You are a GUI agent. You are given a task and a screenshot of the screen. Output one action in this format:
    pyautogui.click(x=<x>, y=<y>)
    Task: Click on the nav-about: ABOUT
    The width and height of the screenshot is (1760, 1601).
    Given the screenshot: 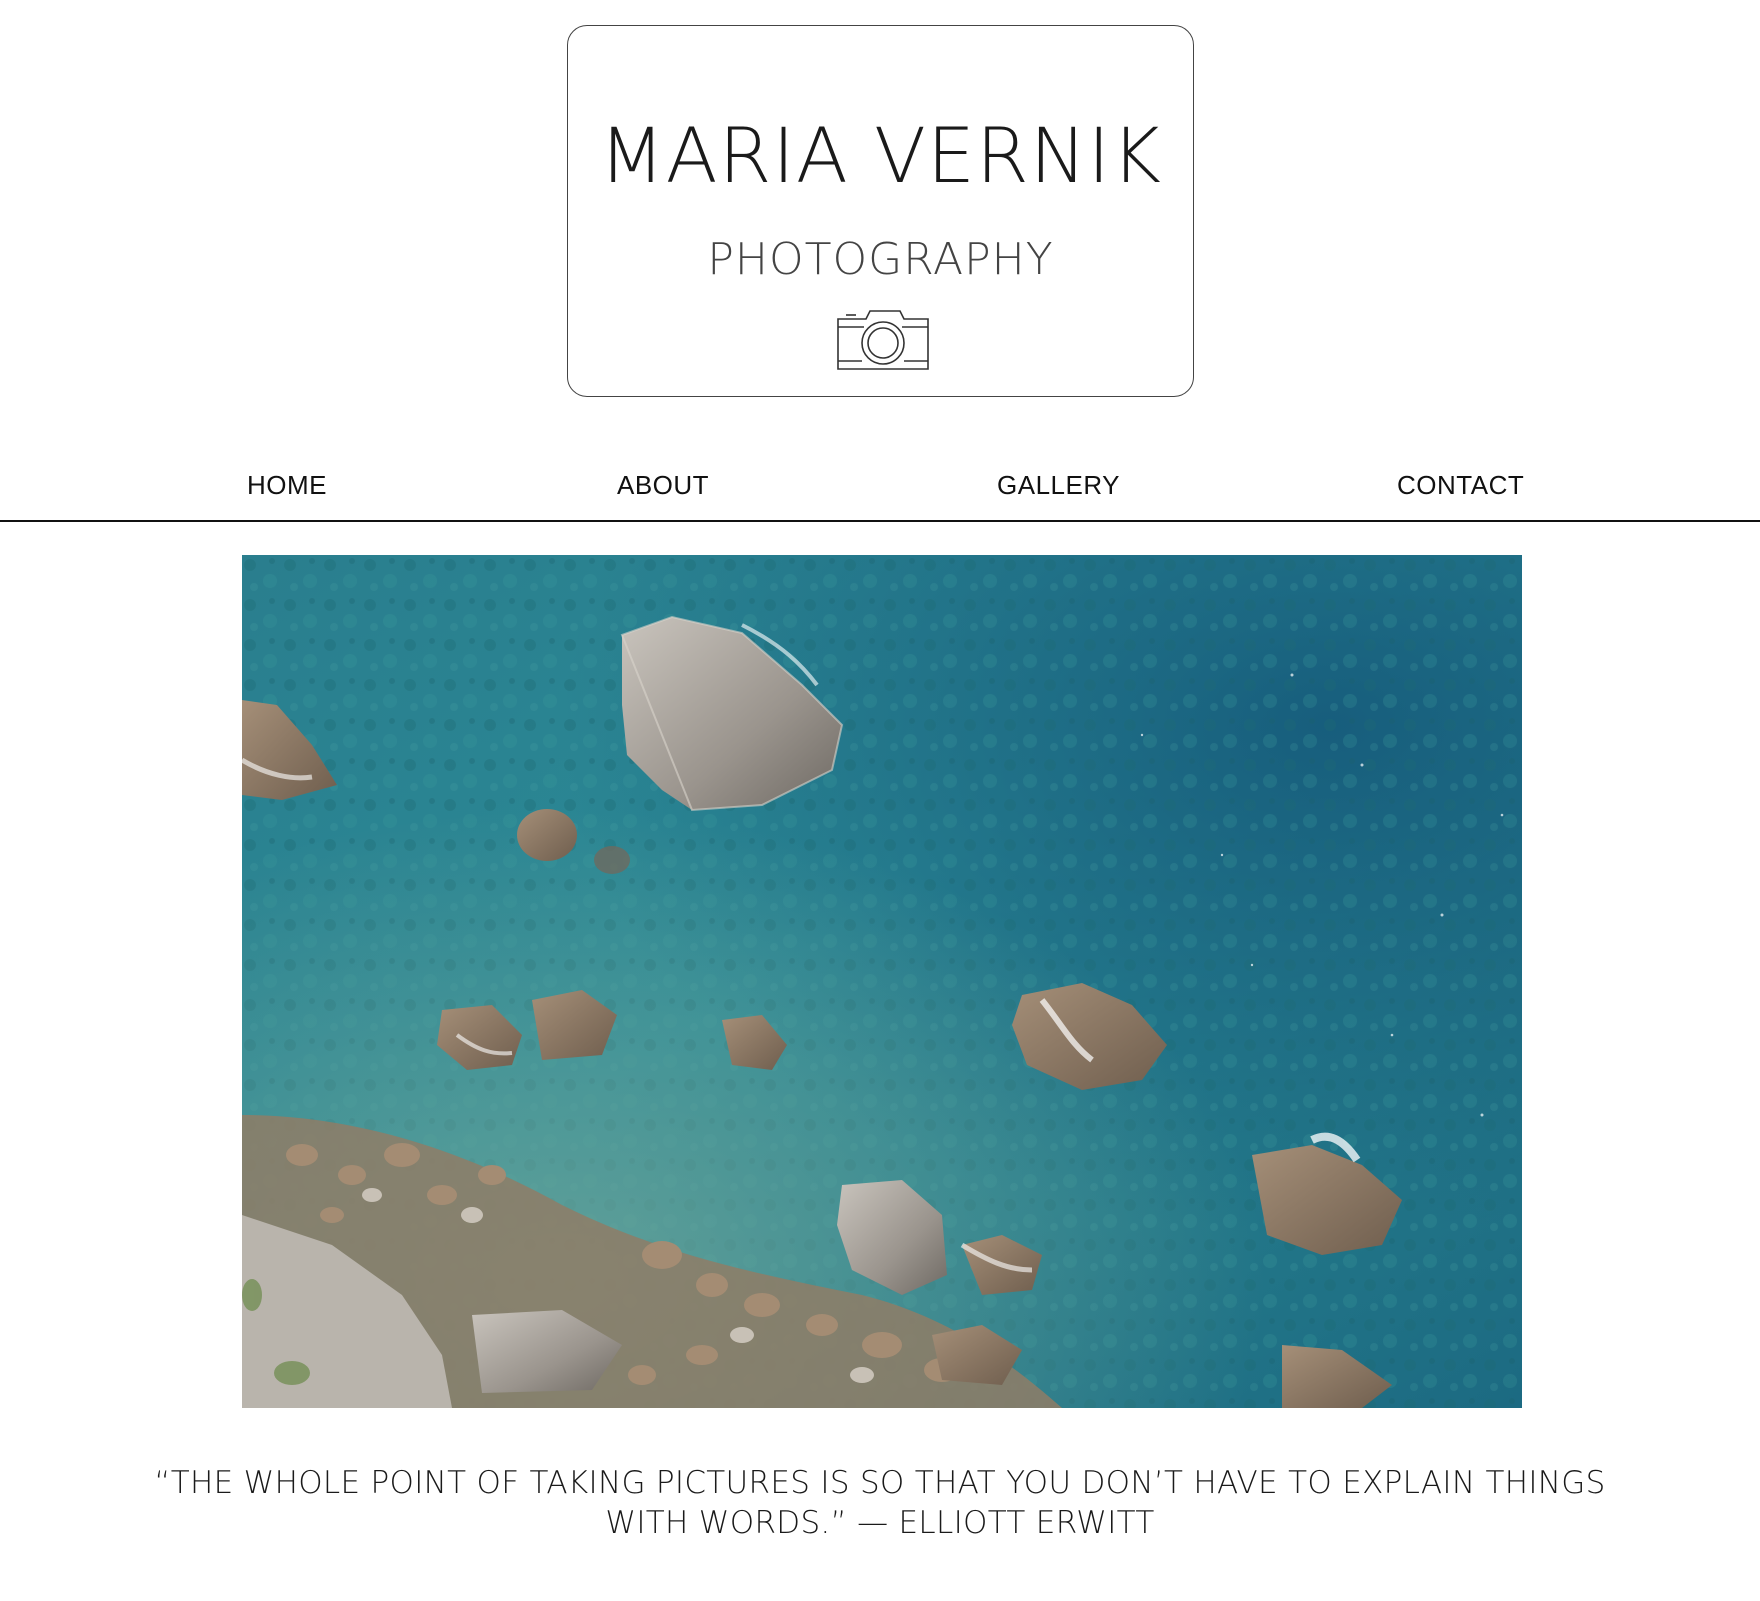 What is the action you would take?
    pyautogui.click(x=663, y=485)
    